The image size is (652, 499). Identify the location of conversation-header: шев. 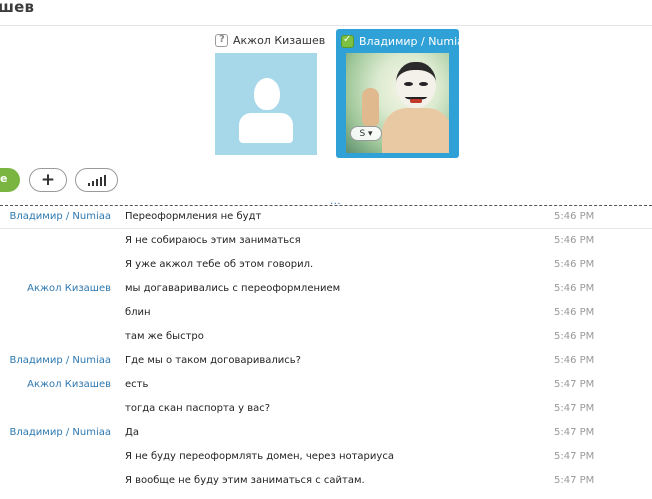
(326, 13).